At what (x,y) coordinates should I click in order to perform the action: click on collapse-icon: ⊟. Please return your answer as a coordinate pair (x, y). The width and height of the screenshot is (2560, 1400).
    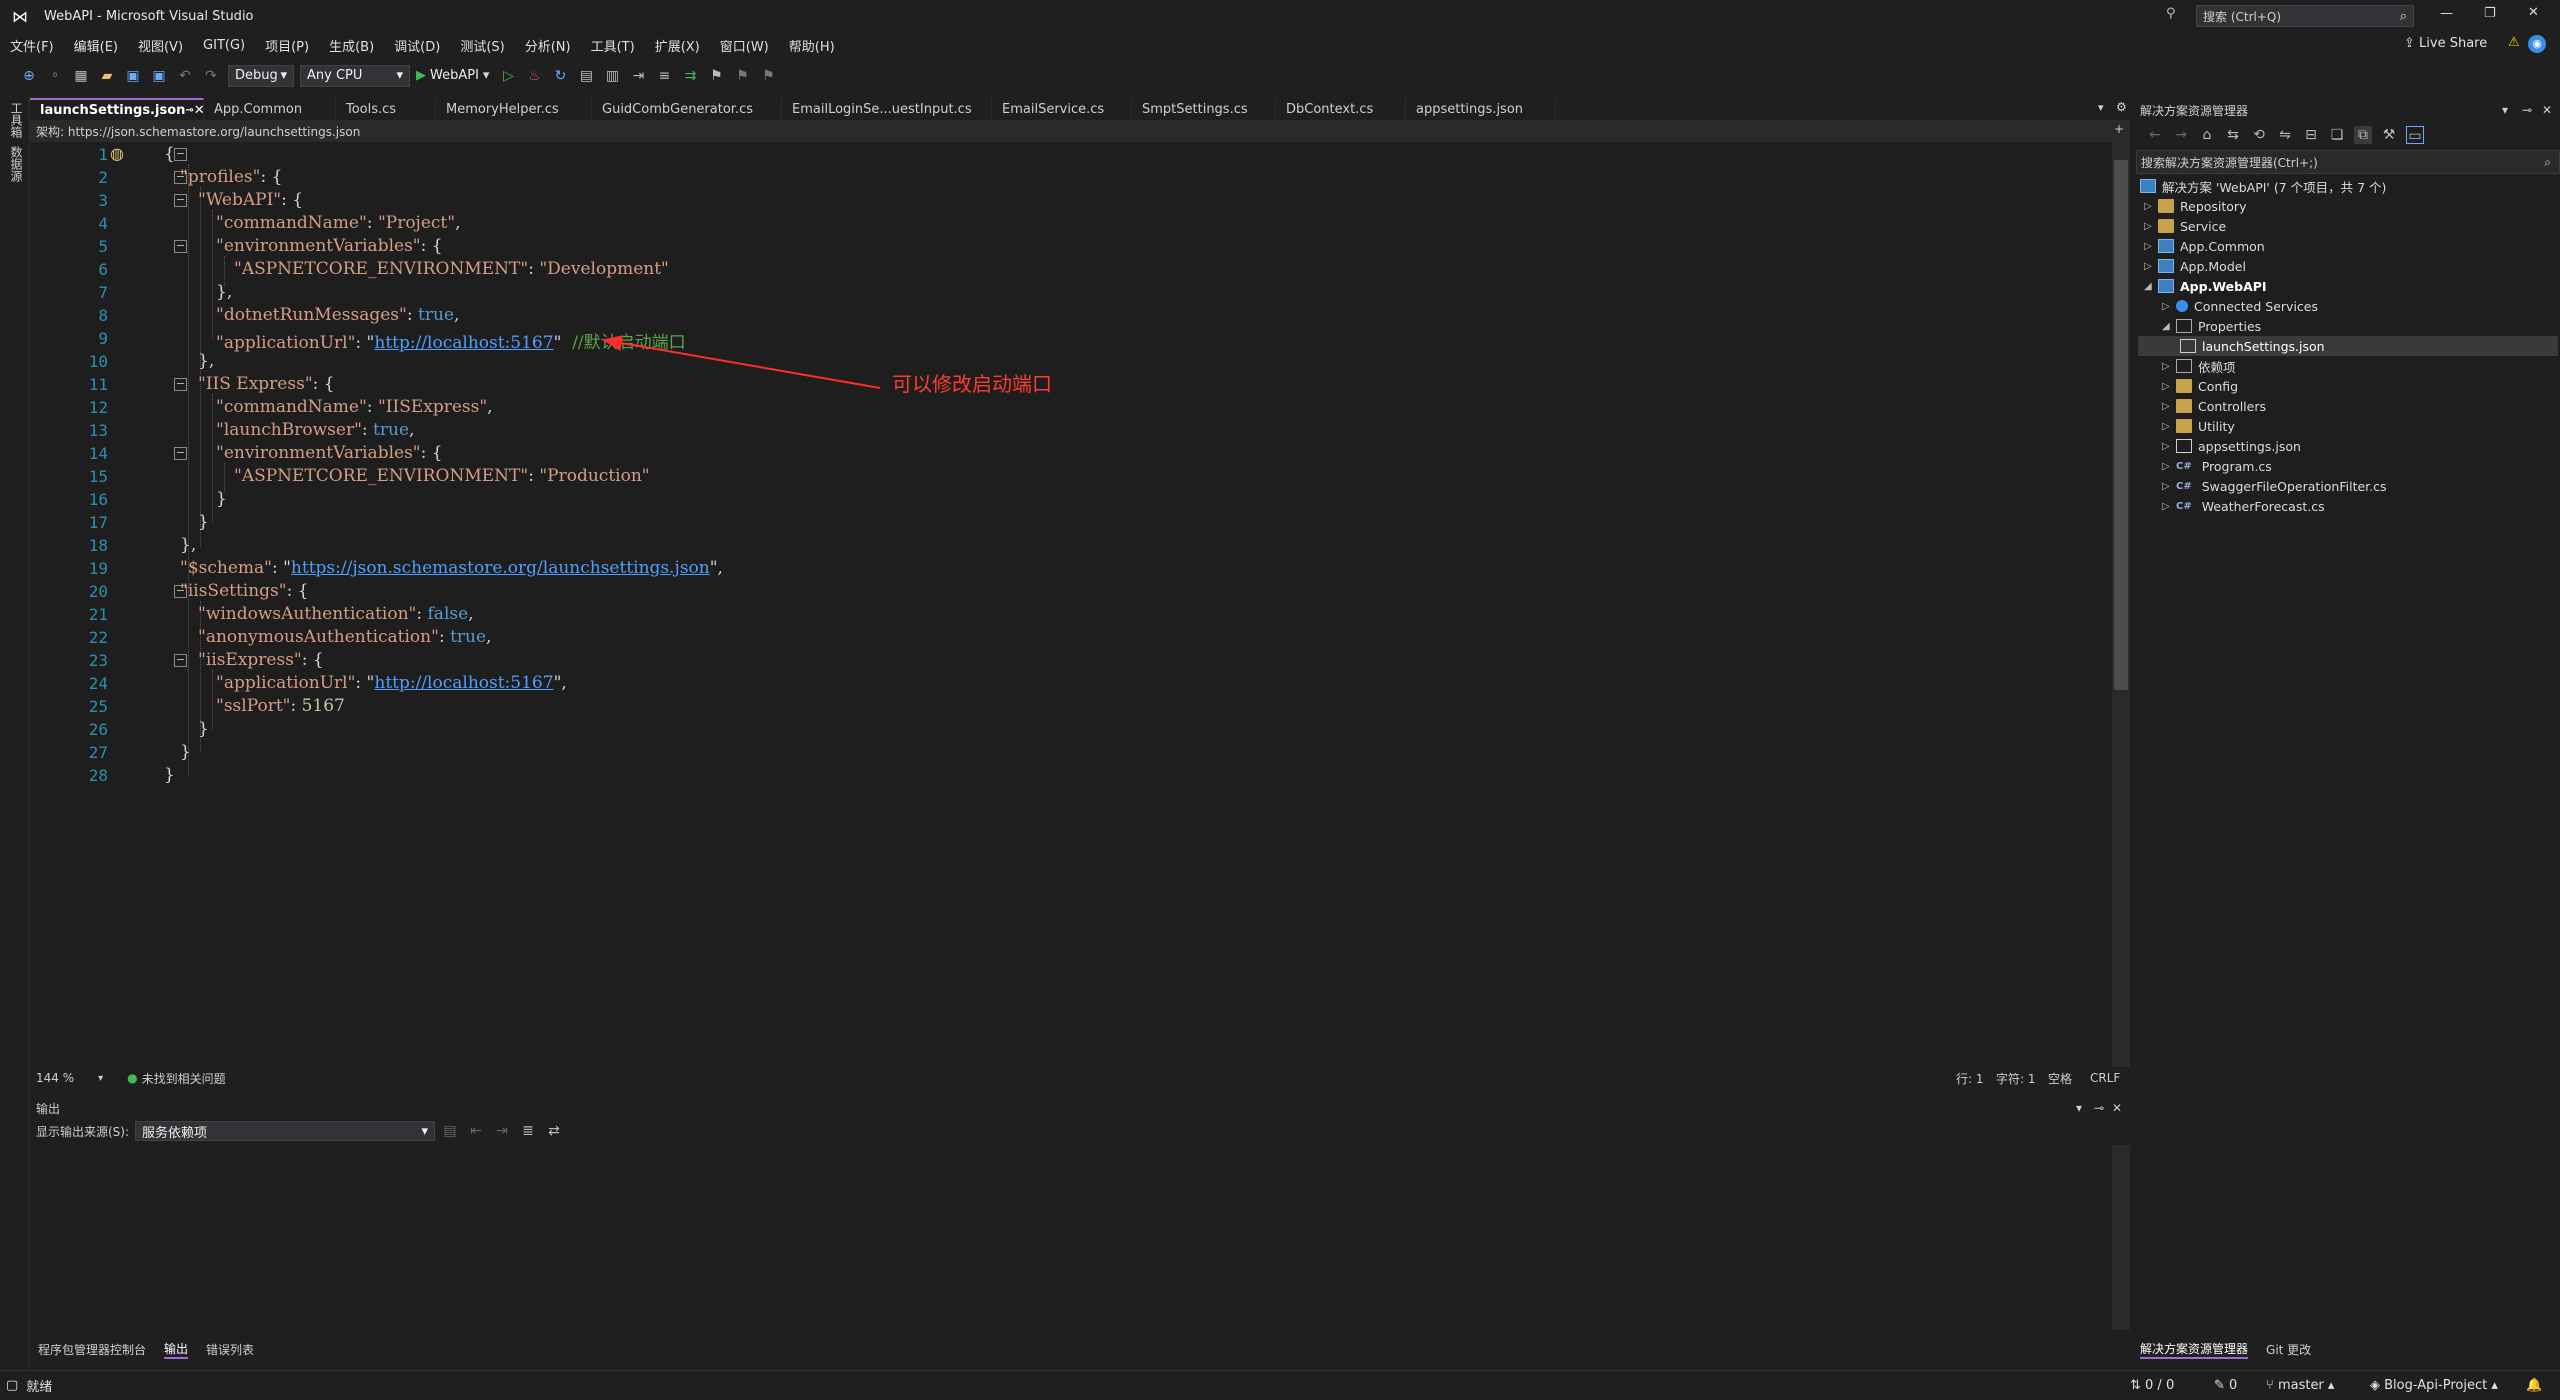
    Looking at the image, I should click on (2311, 135).